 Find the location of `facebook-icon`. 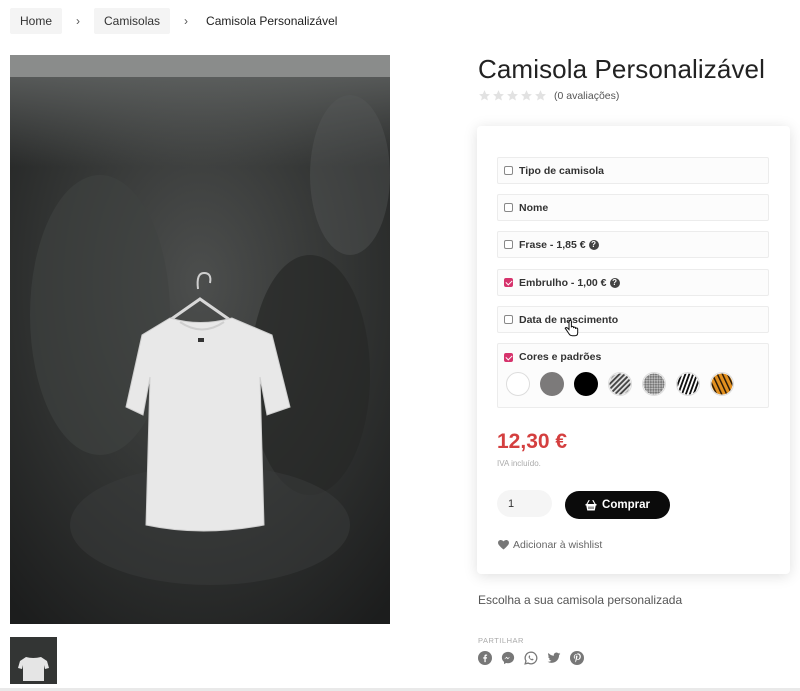

facebook-icon is located at coordinates (485, 658).